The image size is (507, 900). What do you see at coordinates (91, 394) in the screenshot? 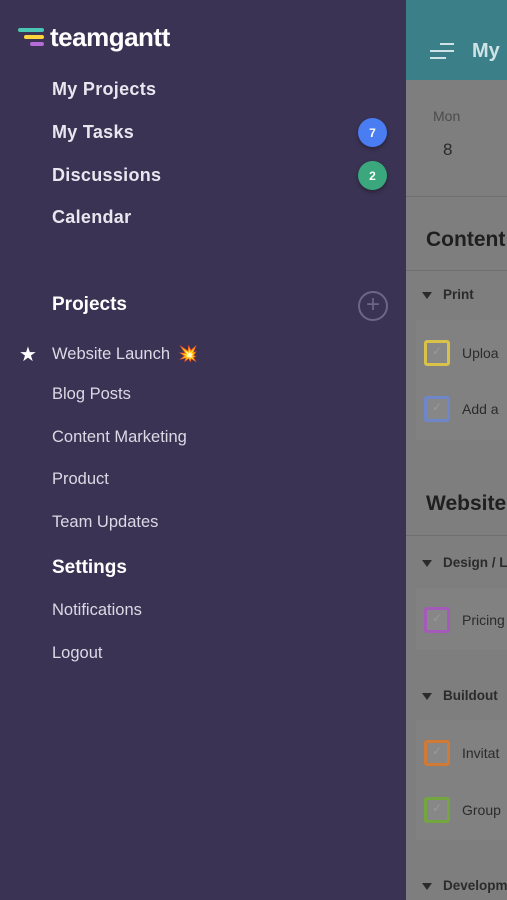
I see `project-item-blog-posts: Blog Posts` at bounding box center [91, 394].